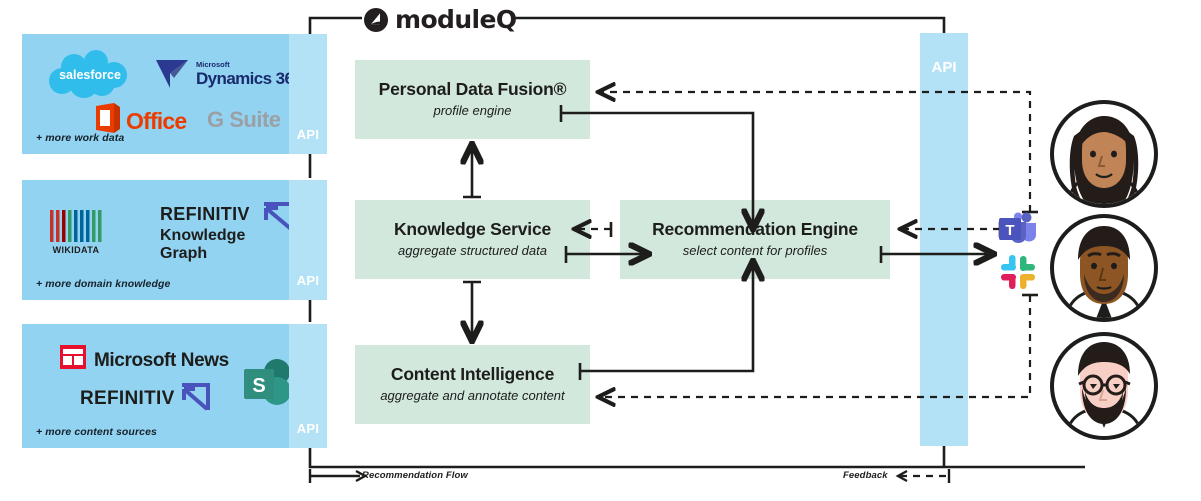 This screenshot has width=1201, height=501. What do you see at coordinates (657, 169) in the screenshot?
I see `arrow-pdf-to-re` at bounding box center [657, 169].